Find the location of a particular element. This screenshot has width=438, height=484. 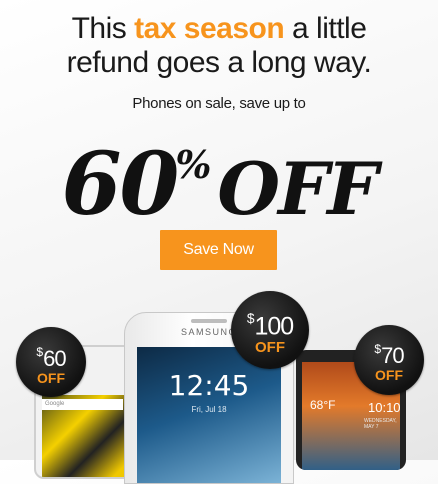

phone-speaker is located at coordinates (209, 321).